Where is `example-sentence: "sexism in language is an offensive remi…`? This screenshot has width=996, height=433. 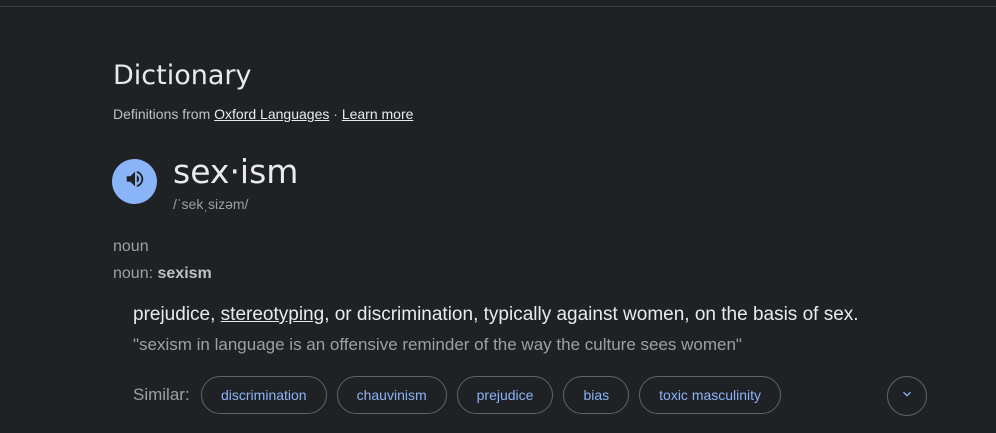 example-sentence: "sexism in language is an offensive remi… is located at coordinates (437, 344).